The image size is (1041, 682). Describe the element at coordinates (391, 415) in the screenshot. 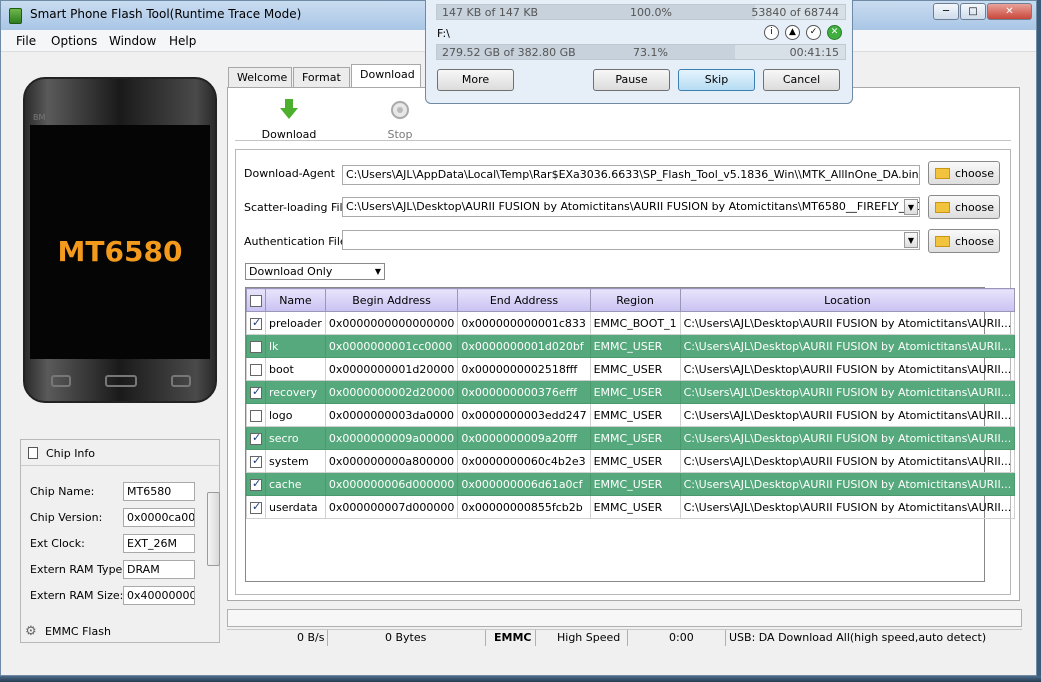

I see `begin-address-cell: 0x0000000003da0000` at that location.